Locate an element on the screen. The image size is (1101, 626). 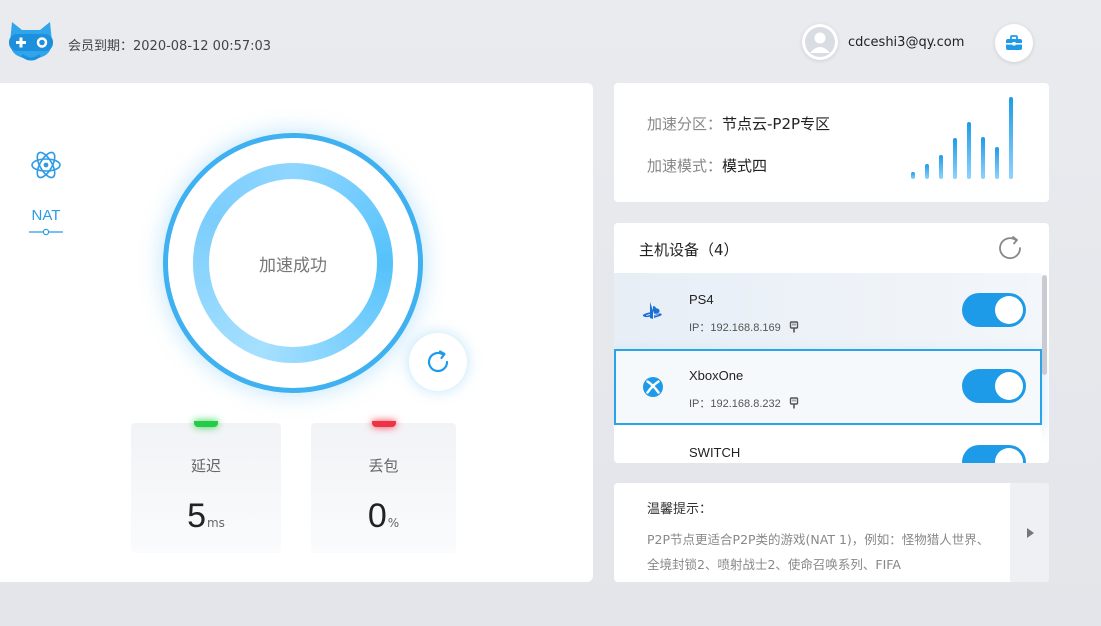
nat-indicator-icon is located at coordinates (46, 232).